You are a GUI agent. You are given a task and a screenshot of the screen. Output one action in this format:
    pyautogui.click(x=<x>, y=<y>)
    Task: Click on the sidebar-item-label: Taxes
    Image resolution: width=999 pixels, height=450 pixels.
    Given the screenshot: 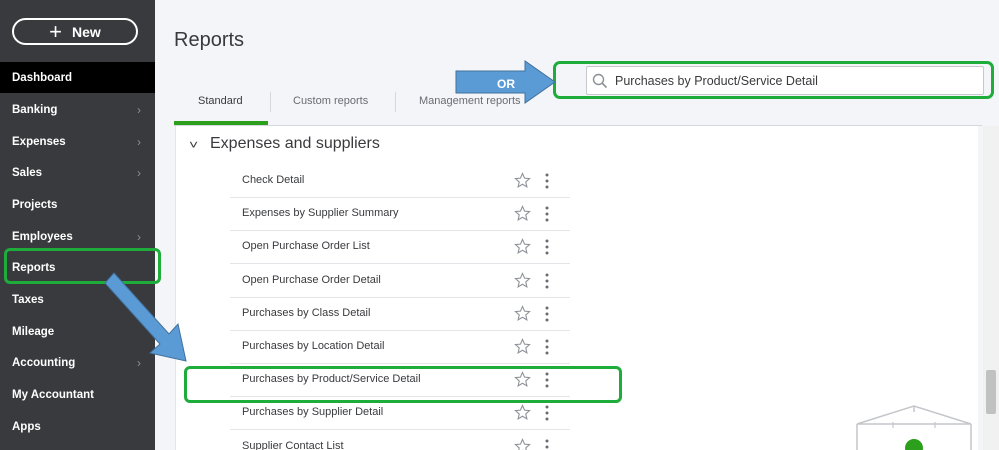 What is the action you would take?
    pyautogui.click(x=28, y=299)
    